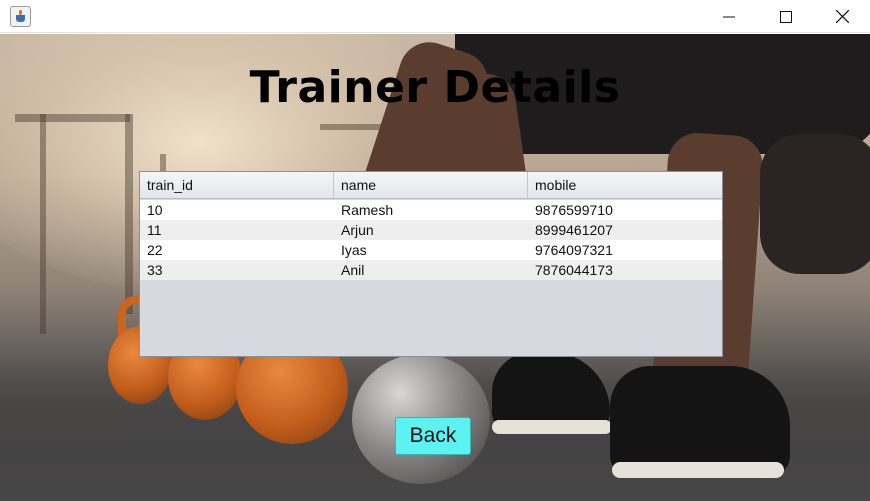  I want to click on column-header-mobile: mobile, so click(625, 185).